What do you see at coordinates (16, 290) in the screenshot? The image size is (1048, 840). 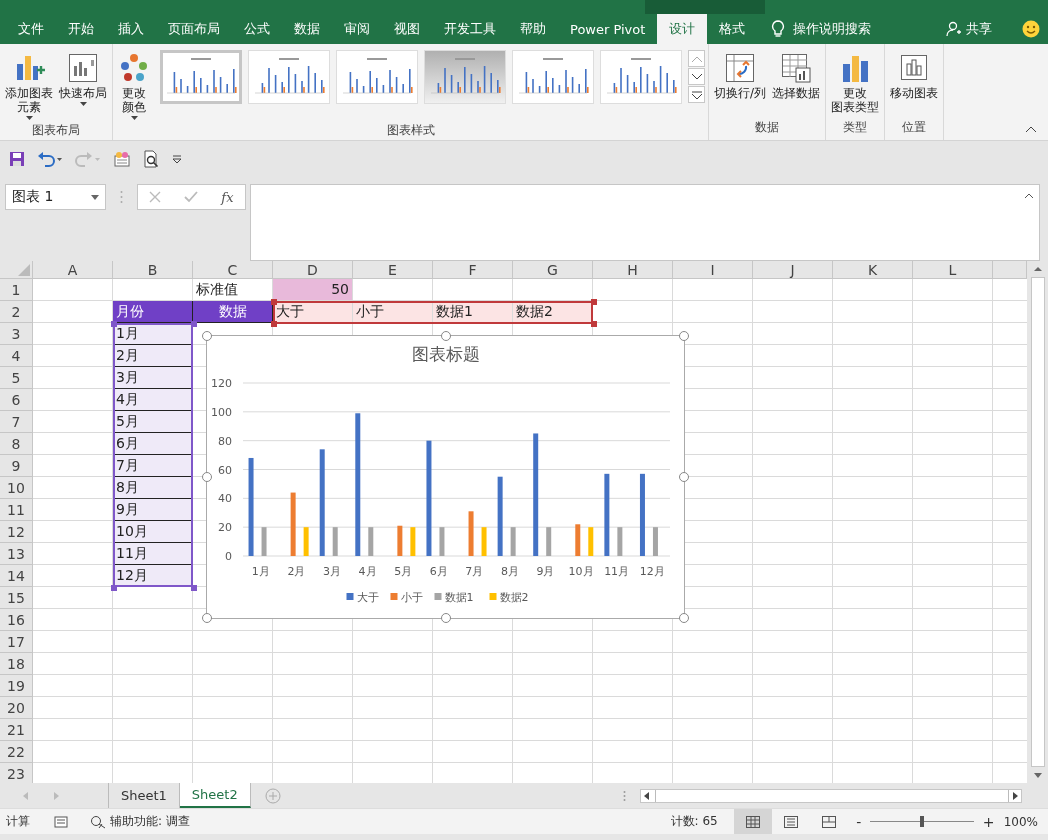 I see `row-header: 1` at bounding box center [16, 290].